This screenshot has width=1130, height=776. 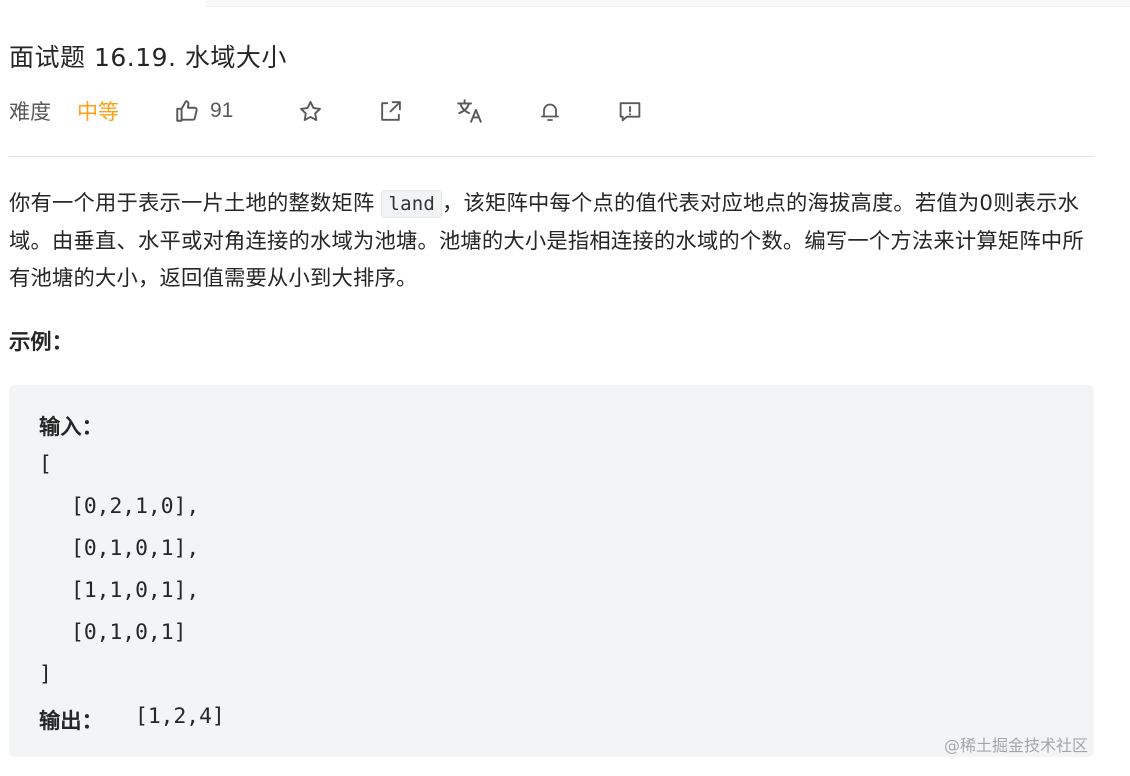 What do you see at coordinates (411, 204) in the screenshot?
I see `inline-code-land: land` at bounding box center [411, 204].